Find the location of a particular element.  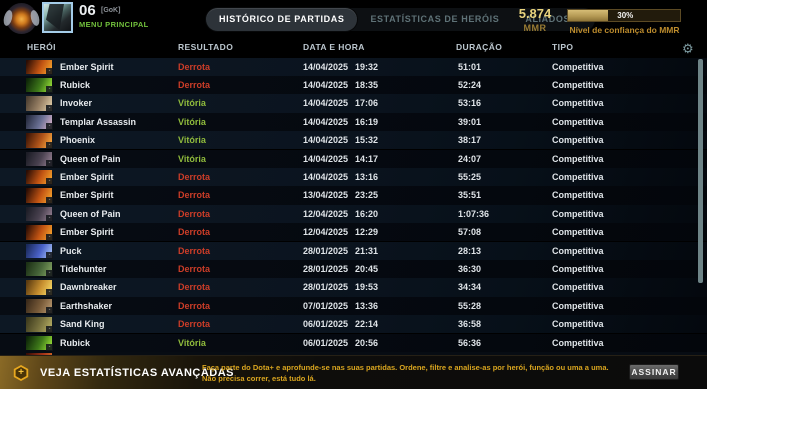

player-name: 06 is located at coordinates (87, 10).